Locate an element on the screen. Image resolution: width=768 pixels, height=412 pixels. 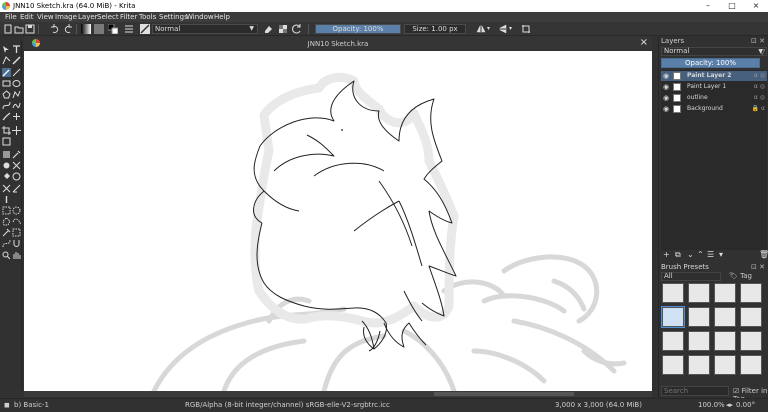
gradient-tool-icon is located at coordinates (6, 154).